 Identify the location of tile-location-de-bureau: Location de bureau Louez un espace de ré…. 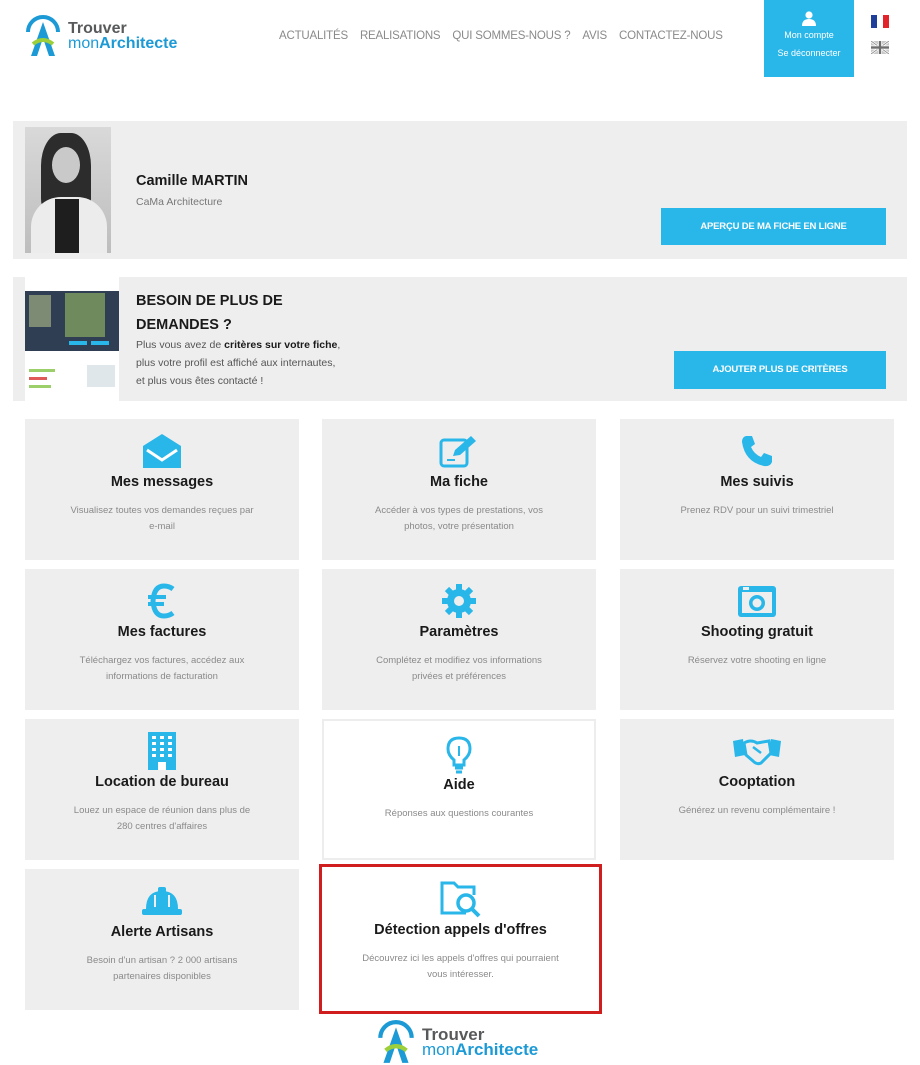
(162, 789).